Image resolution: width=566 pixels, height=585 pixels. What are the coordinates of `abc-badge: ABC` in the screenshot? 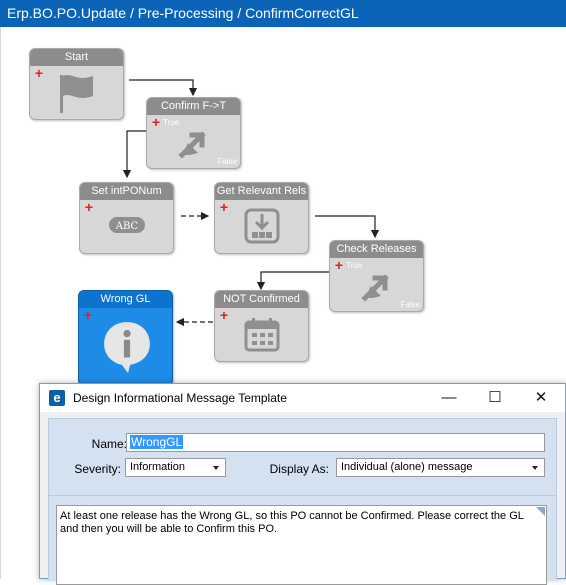 It's located at (127, 226).